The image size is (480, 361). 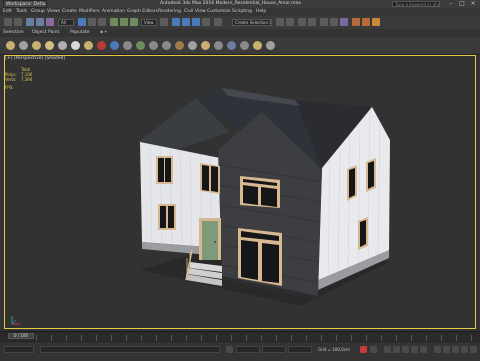 What do you see at coordinates (274, 349) in the screenshot?
I see `coord-y-field` at bounding box center [274, 349].